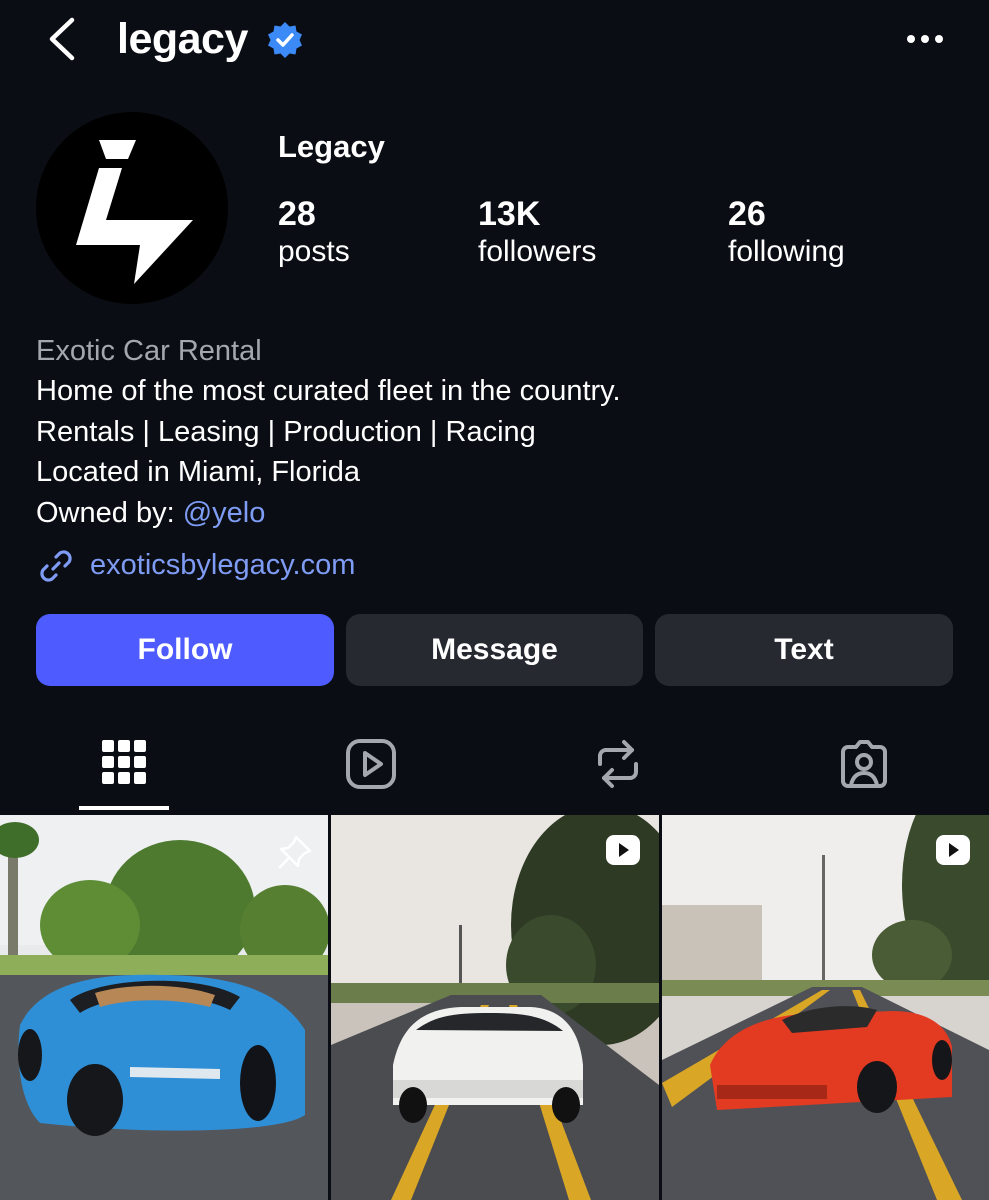 This screenshot has width=989, height=1200. Describe the element at coordinates (105, 513) in the screenshot. I see `bio-owner-prefix: Owned by:` at that location.